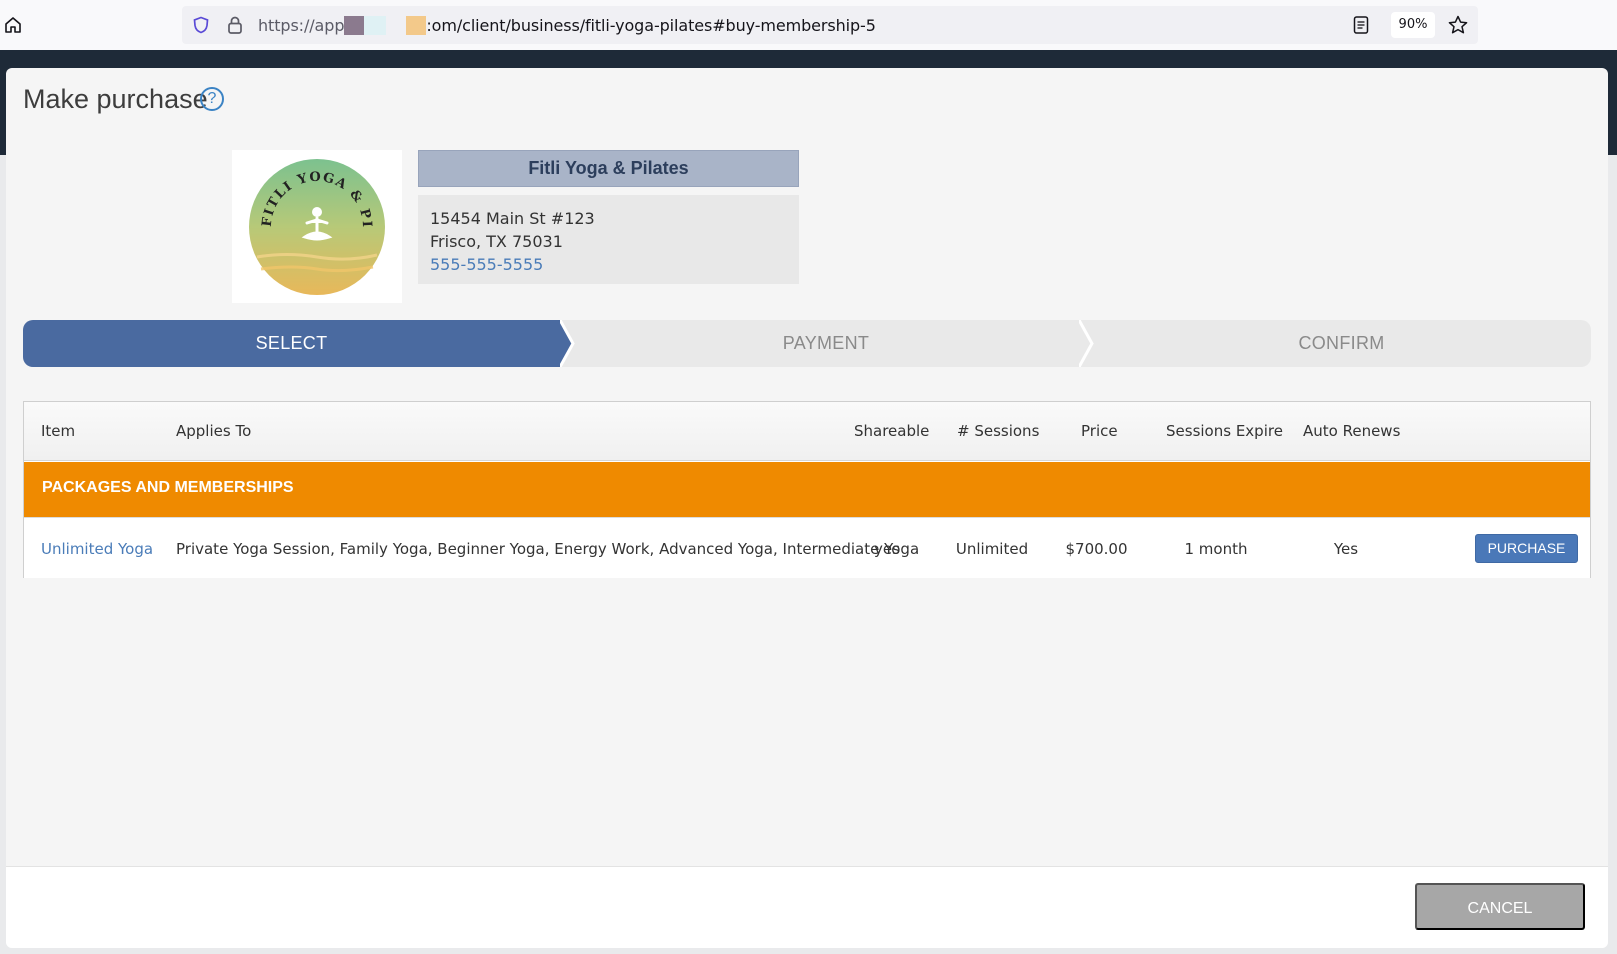  Describe the element at coordinates (1224, 431) in the screenshot. I see `col-sessions-expire: Sessions Expire` at that location.